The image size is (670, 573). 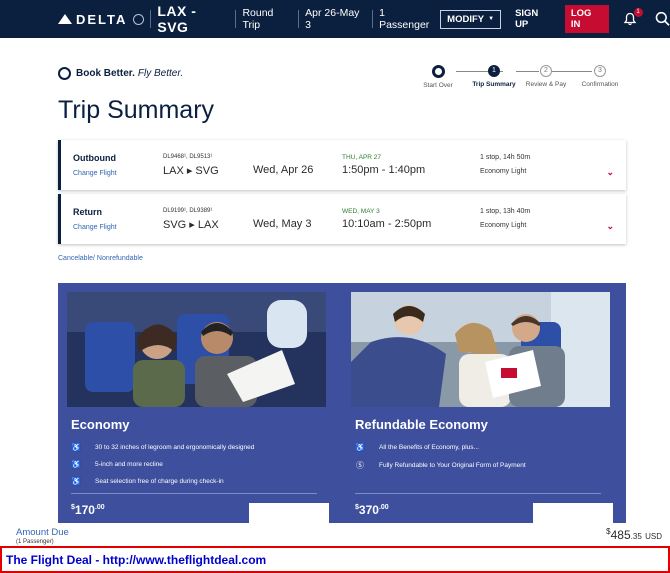 I want to click on step-review-pay: 2 Review & Pay, so click(x=546, y=76).